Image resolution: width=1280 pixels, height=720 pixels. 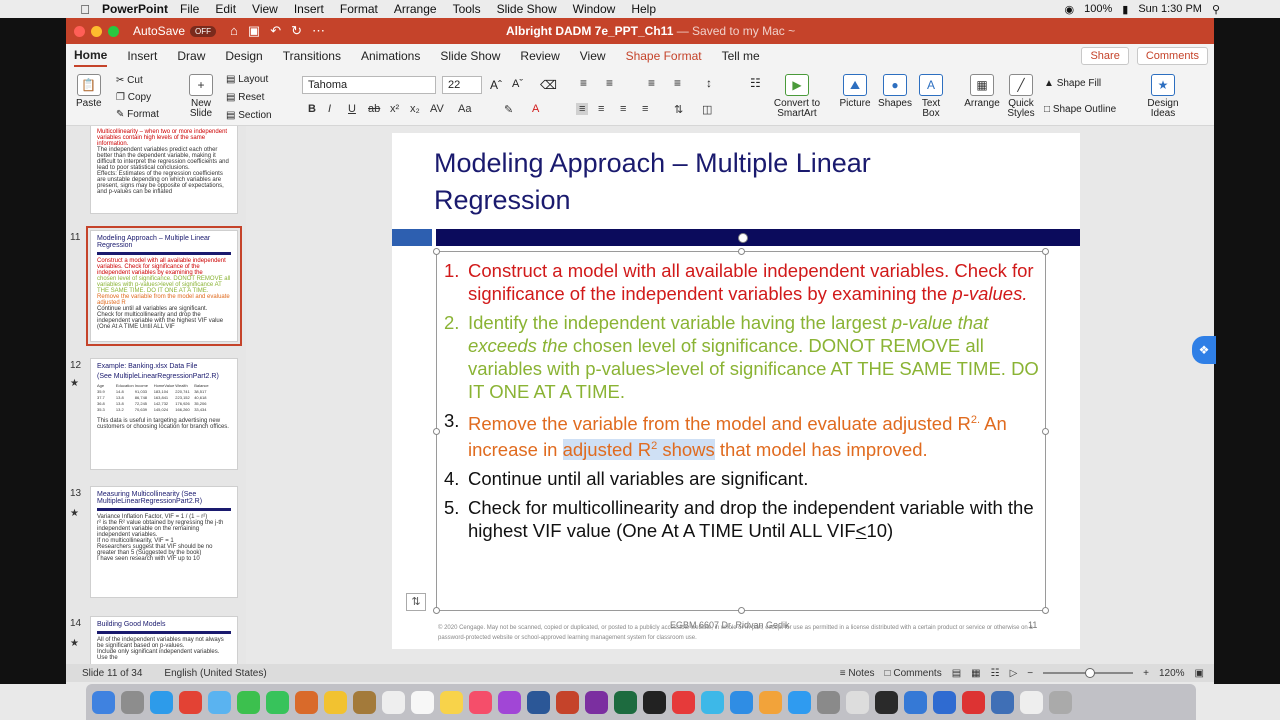 What do you see at coordinates (625, 702) in the screenshot?
I see `excel-icon` at bounding box center [625, 702].